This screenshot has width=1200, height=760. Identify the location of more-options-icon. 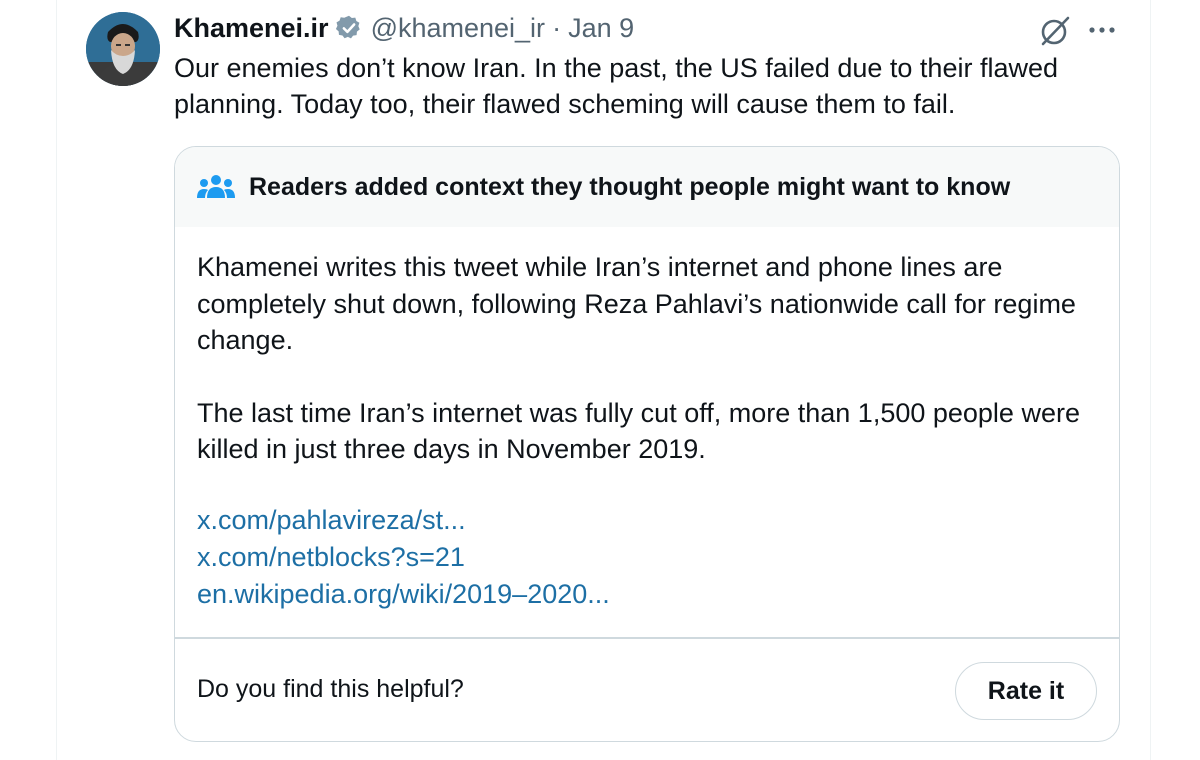
(1102, 30).